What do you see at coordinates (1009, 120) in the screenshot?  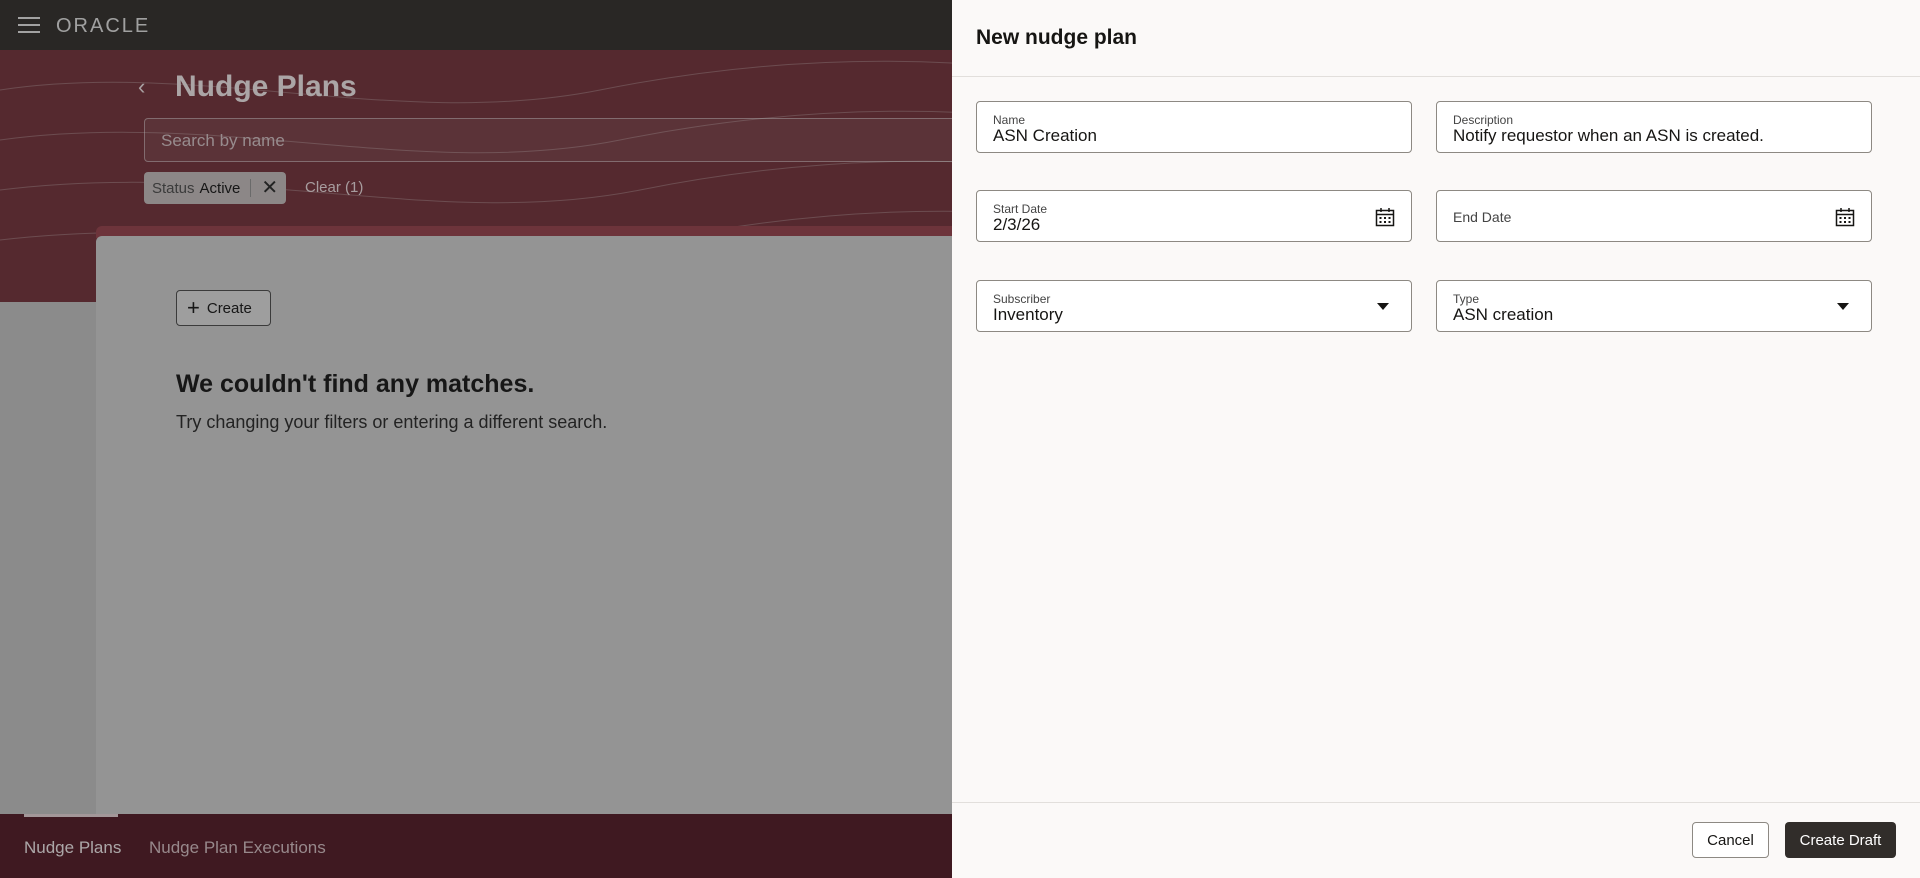 I see `name-label: Name` at bounding box center [1009, 120].